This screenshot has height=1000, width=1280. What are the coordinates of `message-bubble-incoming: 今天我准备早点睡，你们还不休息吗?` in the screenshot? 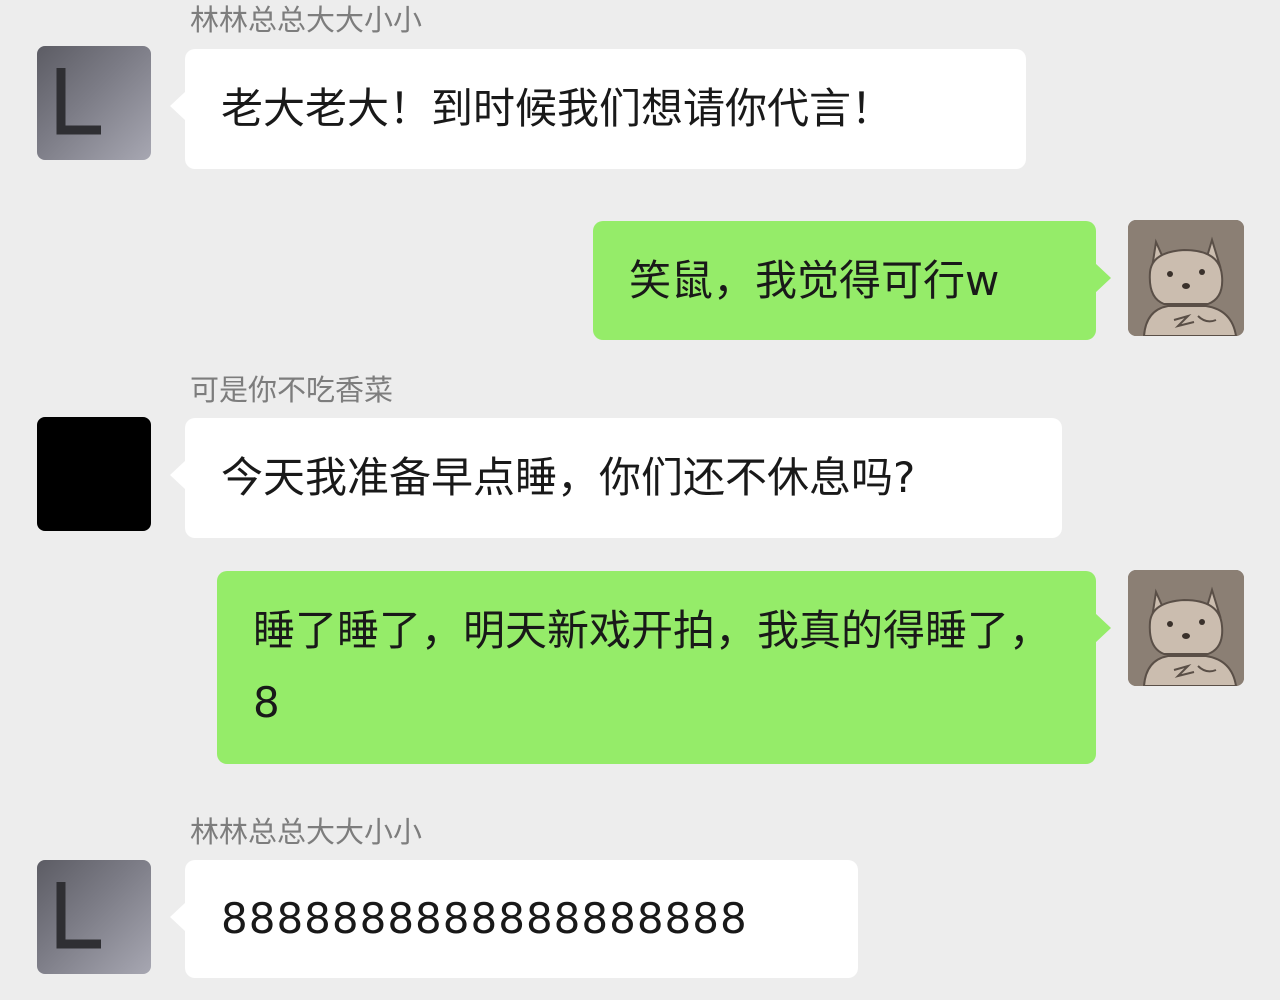 It's located at (616, 478).